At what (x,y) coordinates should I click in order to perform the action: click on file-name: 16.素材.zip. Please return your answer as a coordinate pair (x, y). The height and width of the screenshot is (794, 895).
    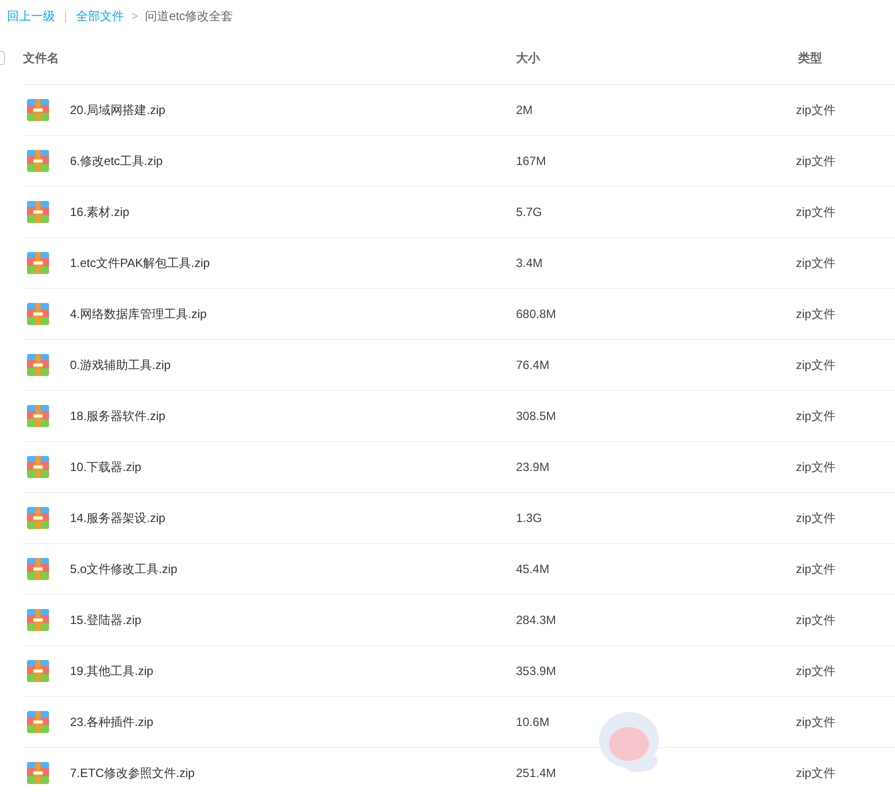
    Looking at the image, I should click on (293, 212).